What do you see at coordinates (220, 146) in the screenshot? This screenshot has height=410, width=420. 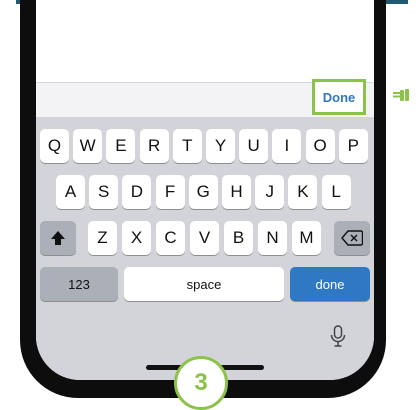 I see `key-y: Y` at bounding box center [220, 146].